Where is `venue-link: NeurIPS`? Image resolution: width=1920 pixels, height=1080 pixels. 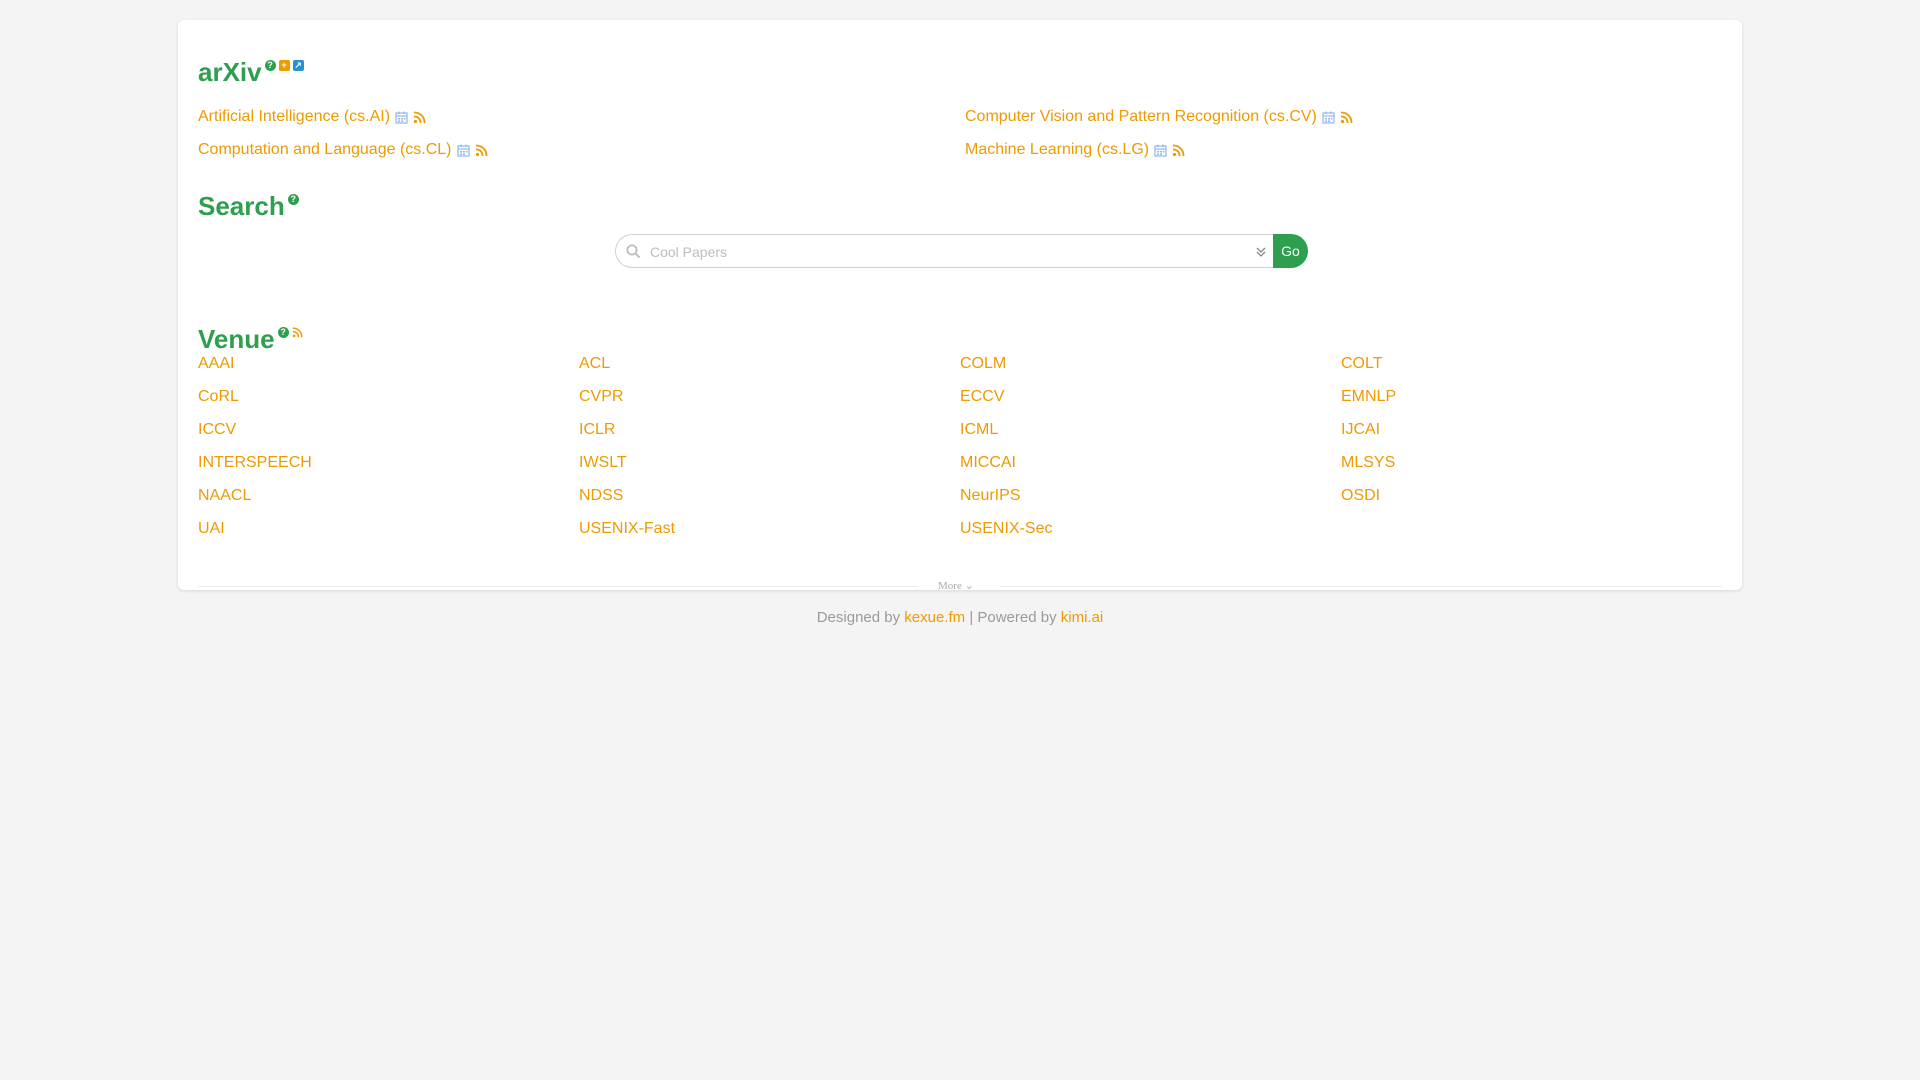 venue-link: NeurIPS is located at coordinates (1150, 502).